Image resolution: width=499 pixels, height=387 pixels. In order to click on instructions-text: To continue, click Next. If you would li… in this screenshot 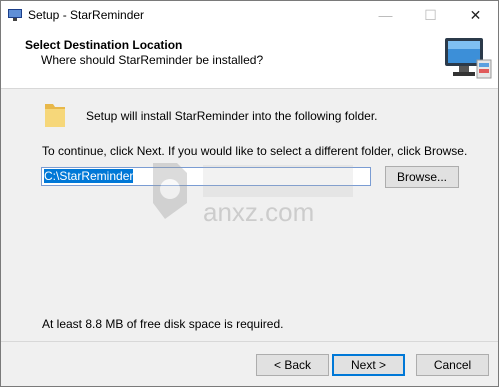, I will do `click(255, 151)`.